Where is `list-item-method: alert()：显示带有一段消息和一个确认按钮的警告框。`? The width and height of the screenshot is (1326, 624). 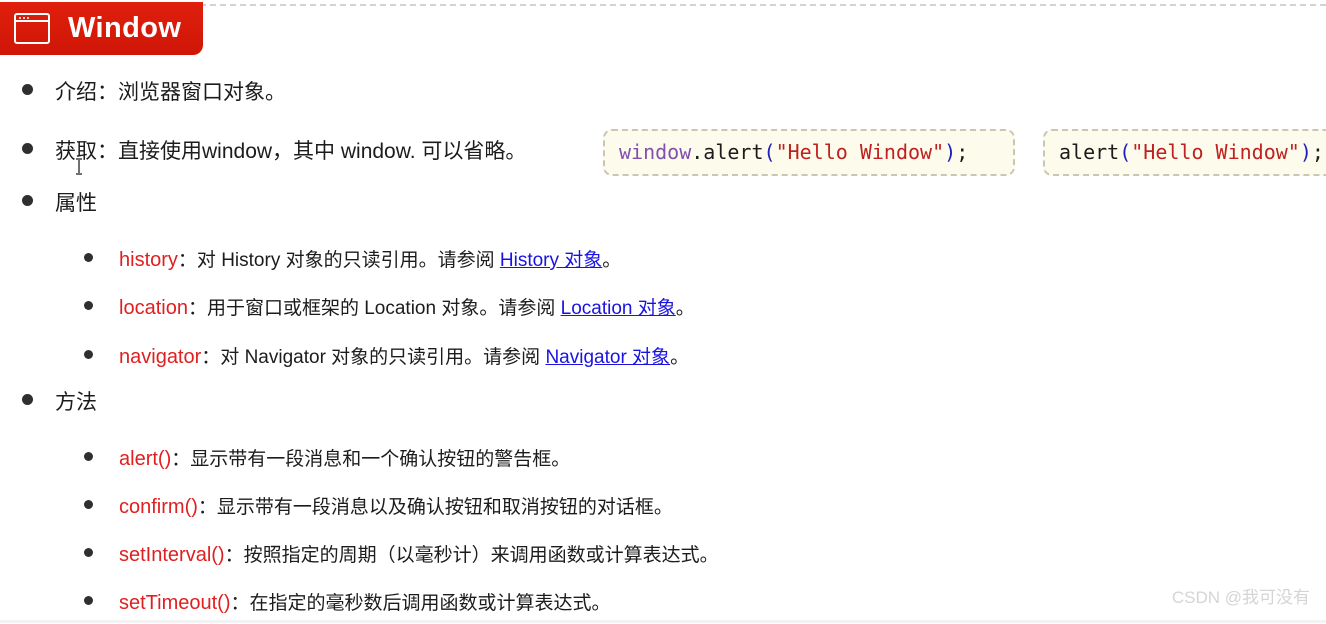
list-item-method: alert()：显示带有一段消息和一个确认按钮的警告框。 is located at coordinates (327, 457).